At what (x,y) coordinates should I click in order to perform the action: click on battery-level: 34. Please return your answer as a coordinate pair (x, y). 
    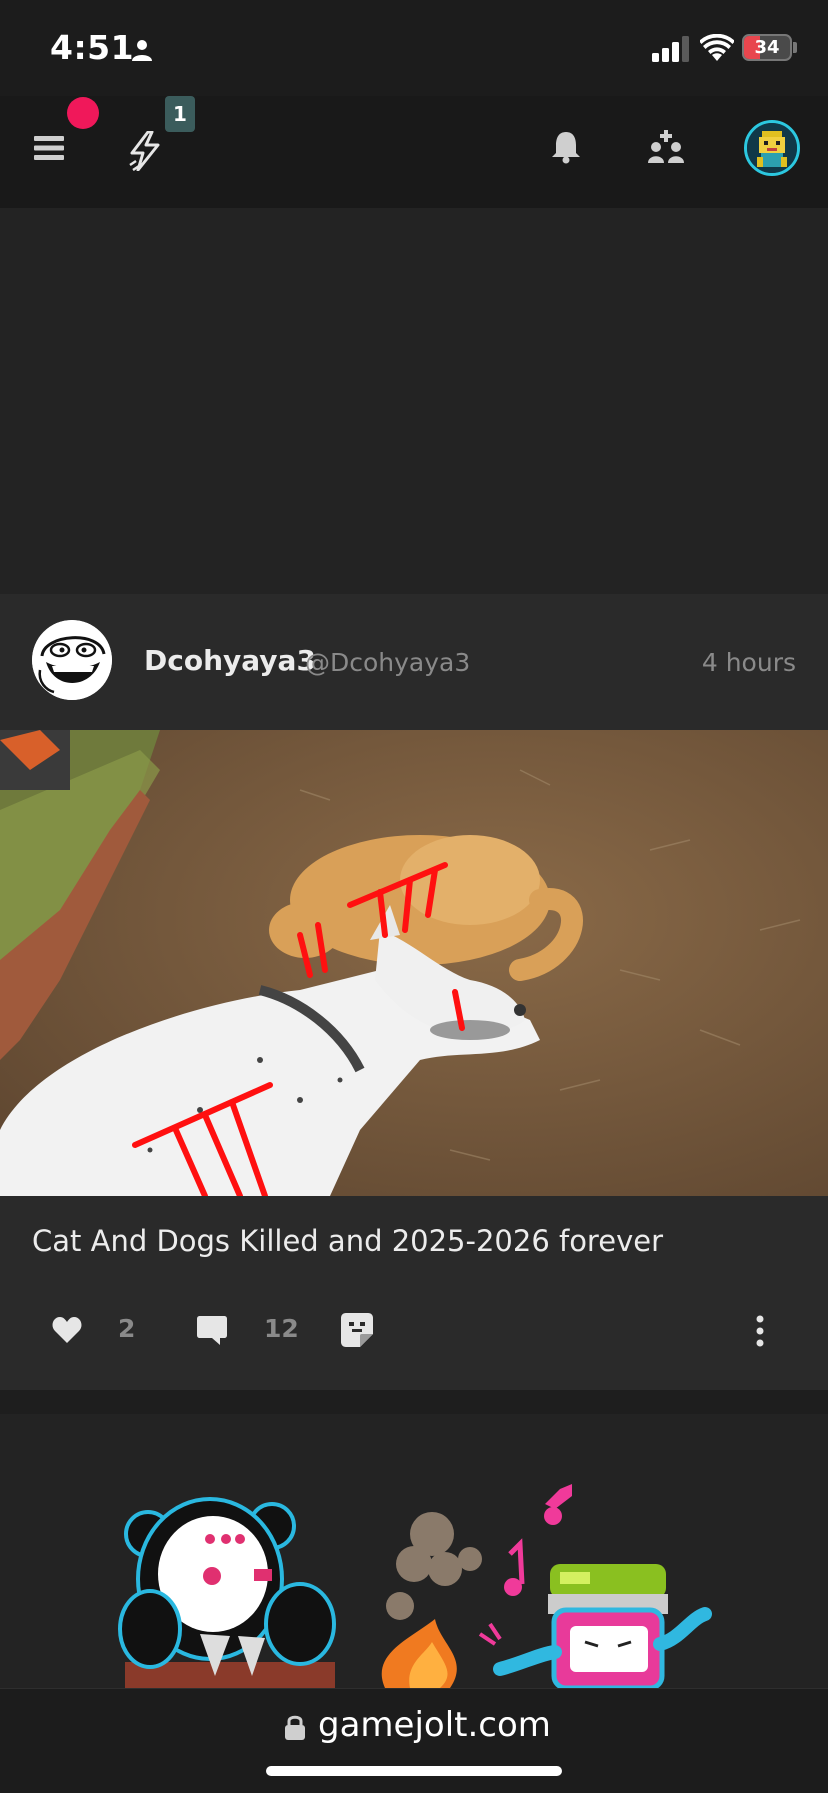
    Looking at the image, I should click on (767, 47).